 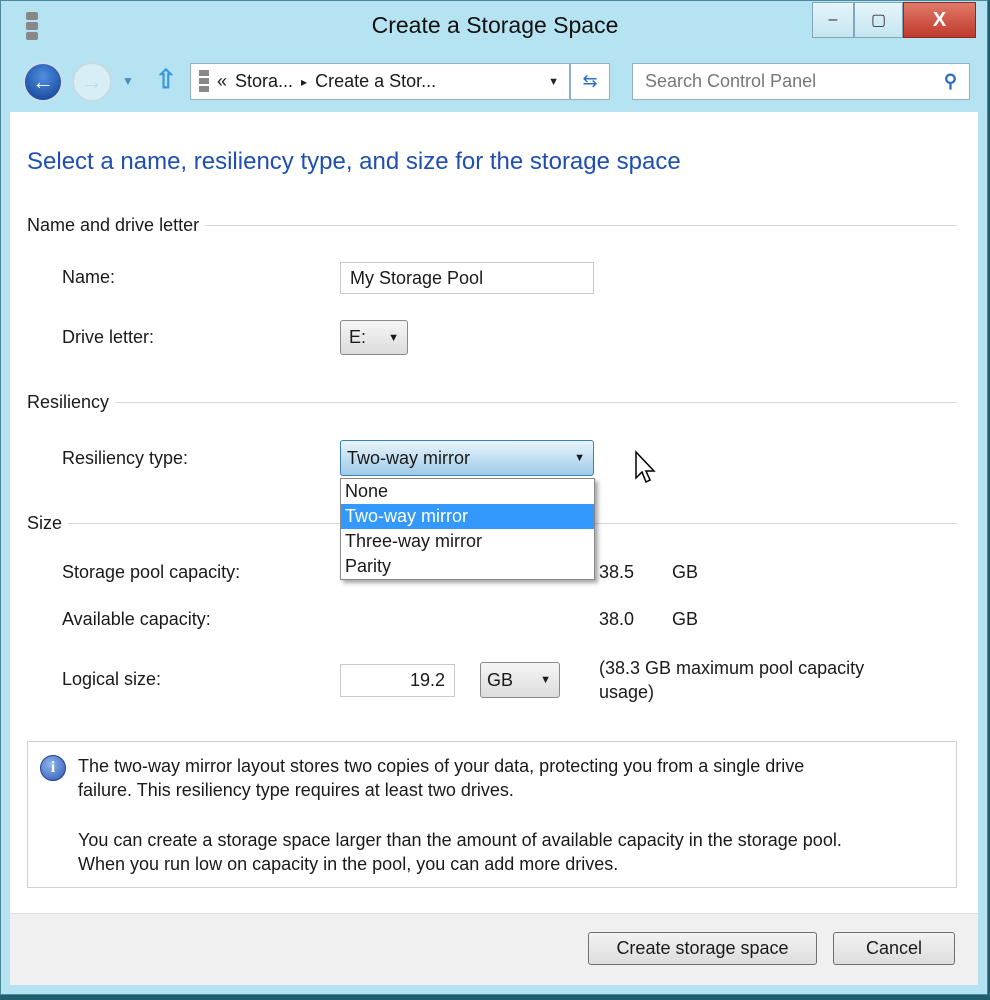 I want to click on available-capacity-label: Available capacity:, so click(x=136, y=619).